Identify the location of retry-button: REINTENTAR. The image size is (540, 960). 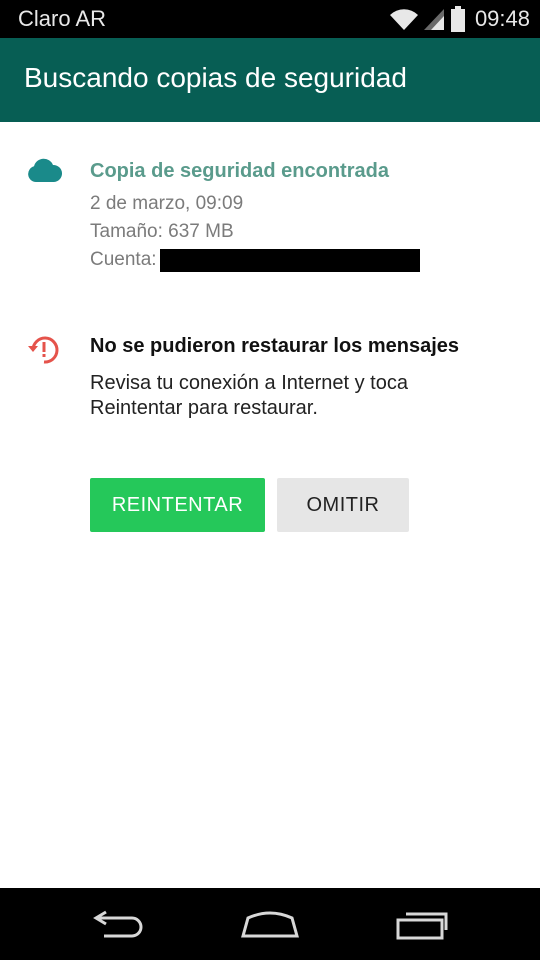
(177, 505).